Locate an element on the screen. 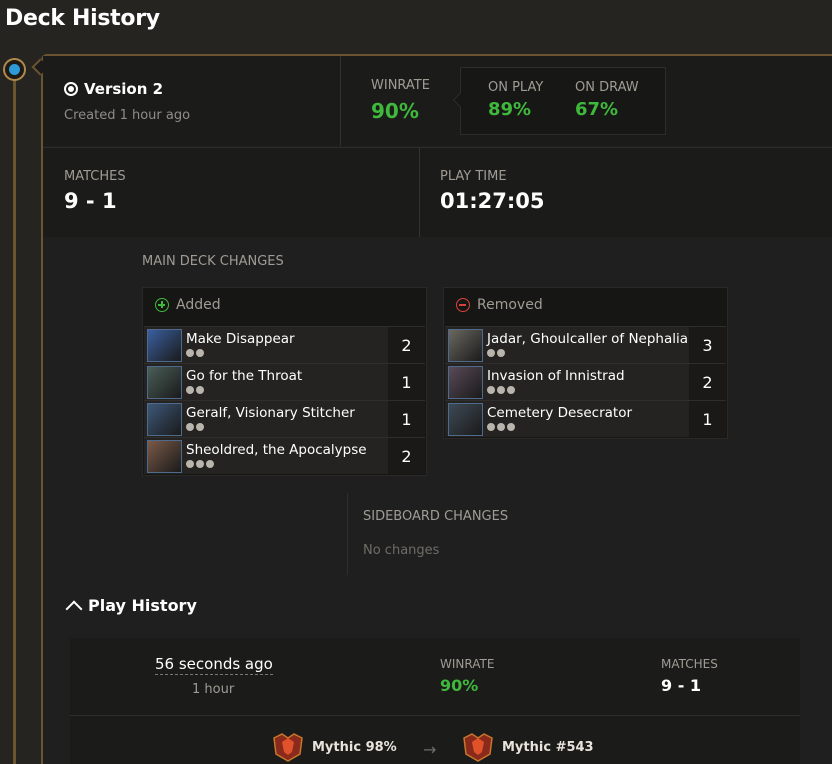 The height and width of the screenshot is (764, 832). matches-label: MATCHES is located at coordinates (95, 176).